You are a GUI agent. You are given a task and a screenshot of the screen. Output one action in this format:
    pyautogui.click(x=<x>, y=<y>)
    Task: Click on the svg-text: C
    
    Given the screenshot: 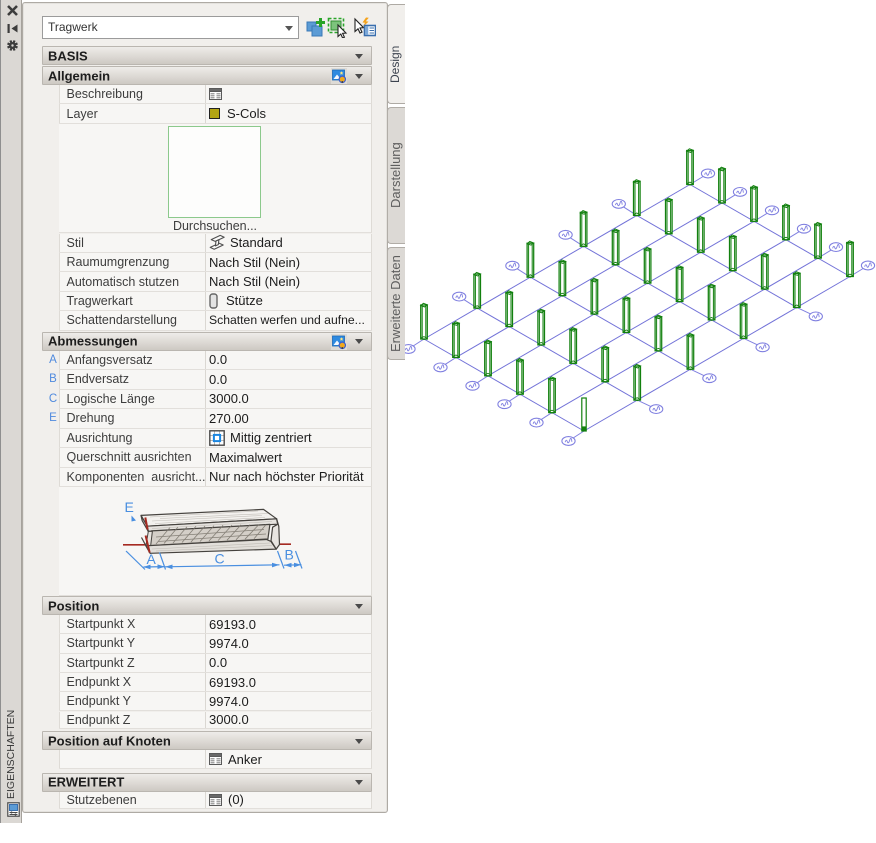 What is the action you would take?
    pyautogui.click(x=220, y=559)
    